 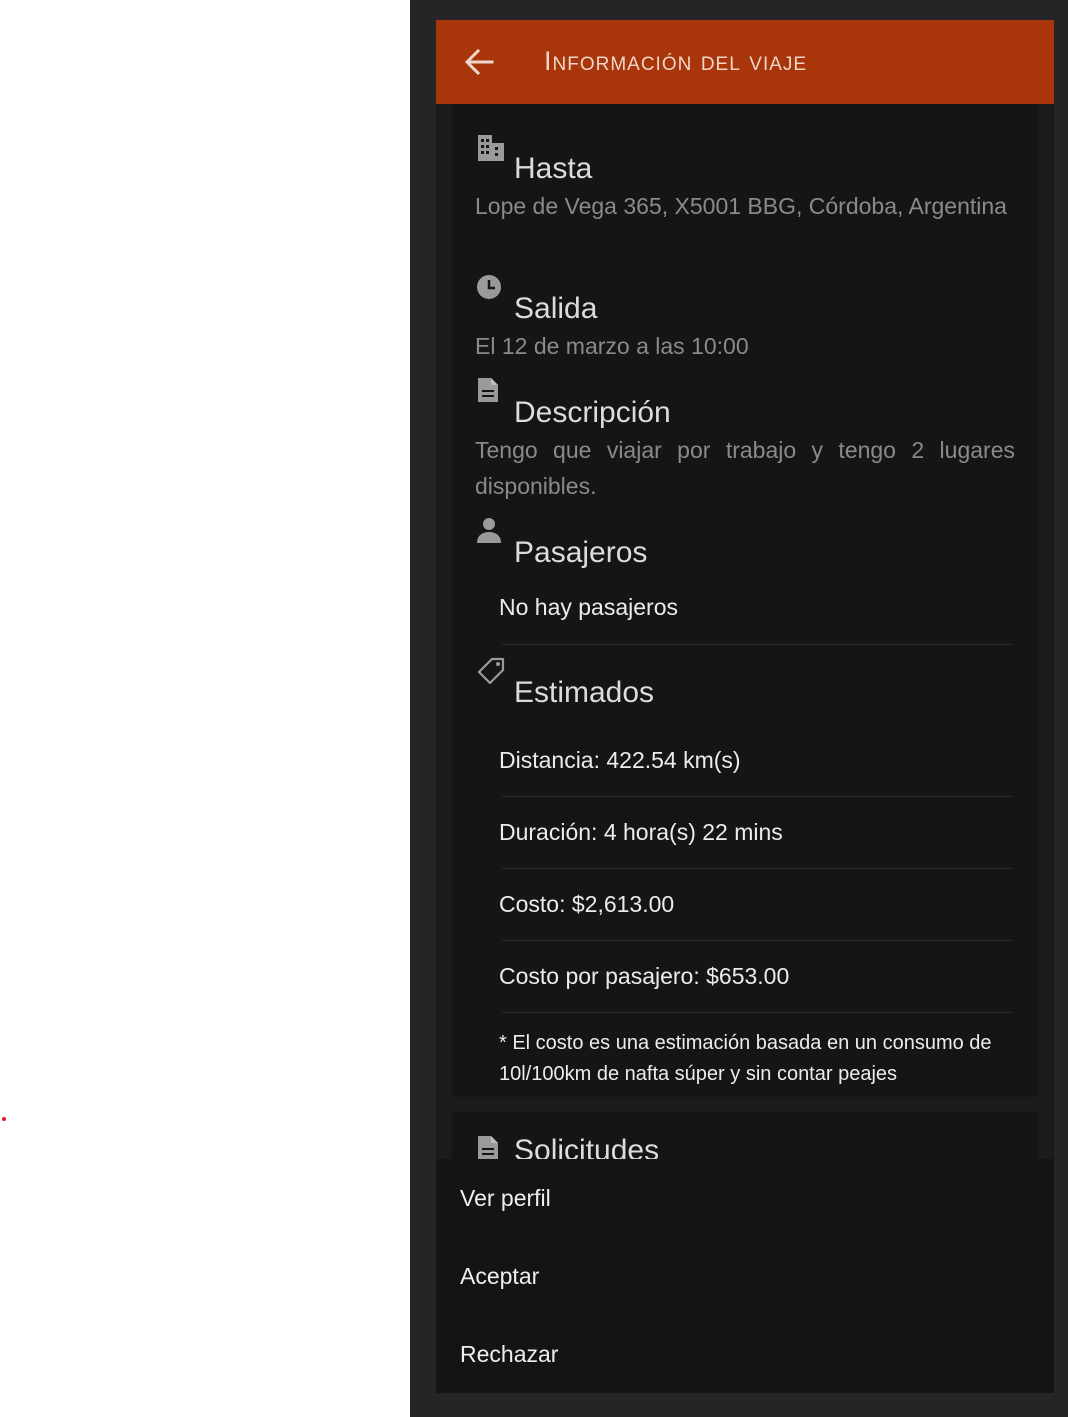 I want to click on page-title: Información del viaje, so click(x=676, y=61).